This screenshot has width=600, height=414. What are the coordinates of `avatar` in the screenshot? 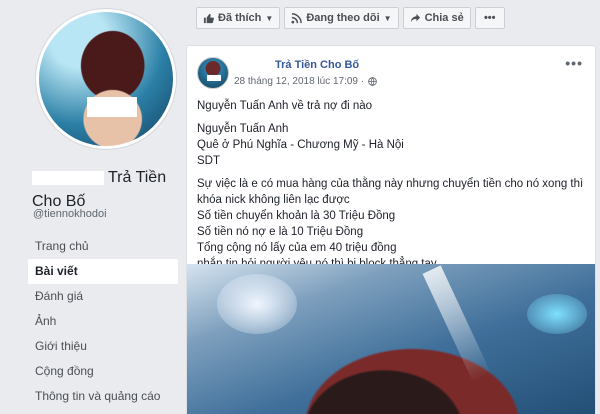 It's located at (106, 79).